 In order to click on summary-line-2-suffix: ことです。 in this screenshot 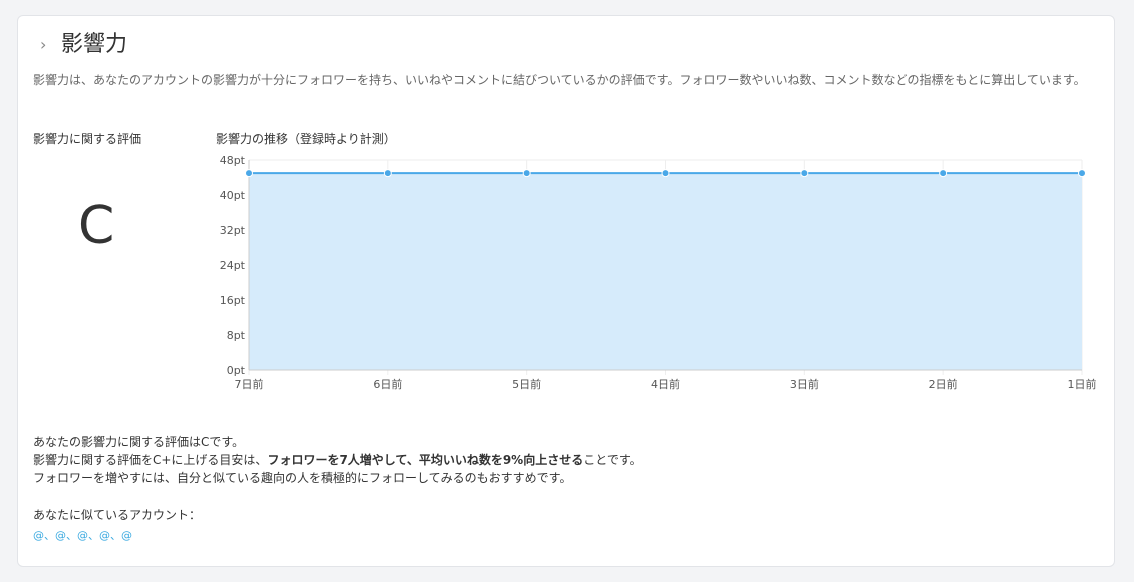, I will do `click(612, 460)`.